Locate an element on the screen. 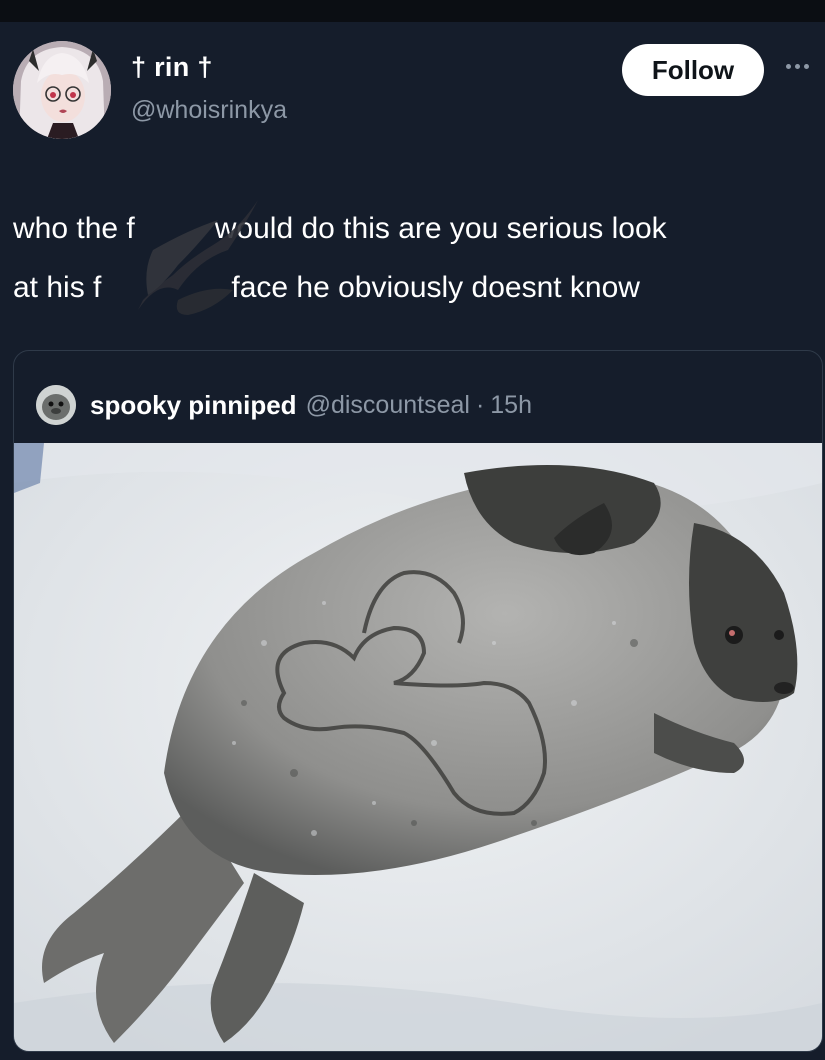 Image resolution: width=825 pixels, height=1060 pixels. author-handle: @whoisrinkya is located at coordinates (209, 110).